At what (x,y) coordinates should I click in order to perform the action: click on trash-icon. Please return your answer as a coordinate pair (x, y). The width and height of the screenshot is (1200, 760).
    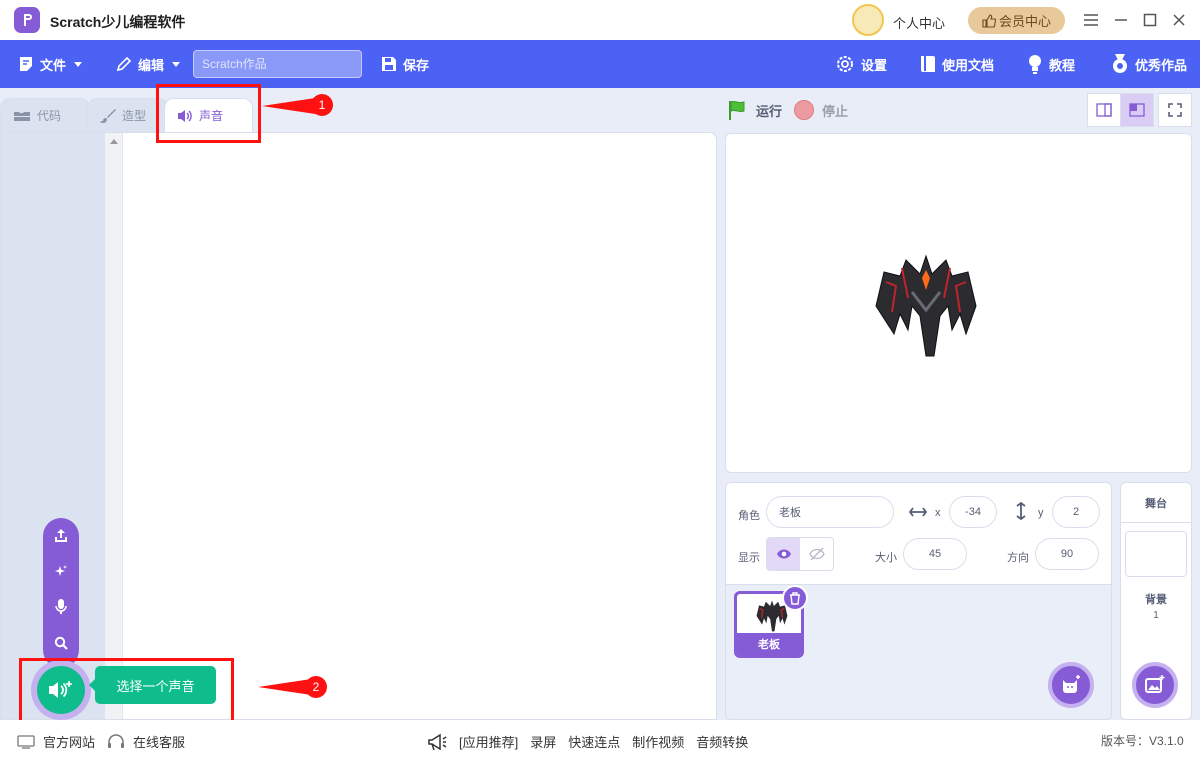
    Looking at the image, I should click on (795, 598).